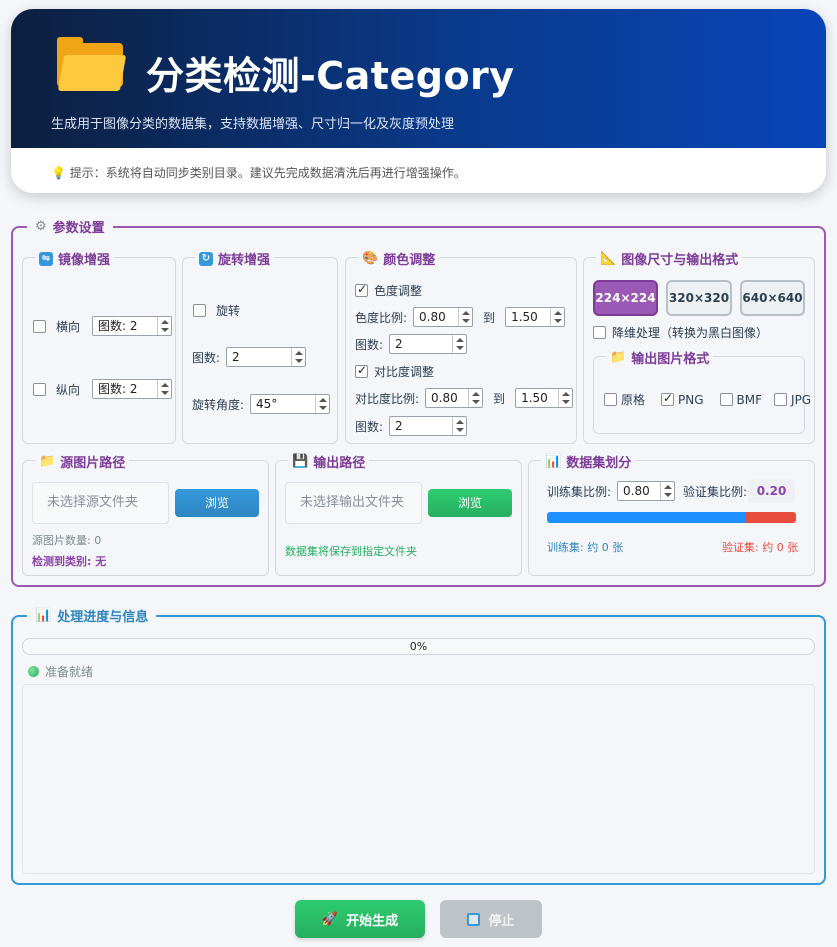 This screenshot has height=947, width=837. What do you see at coordinates (69, 561) in the screenshot?
I see `source-classes: 检测到类别: 无` at bounding box center [69, 561].